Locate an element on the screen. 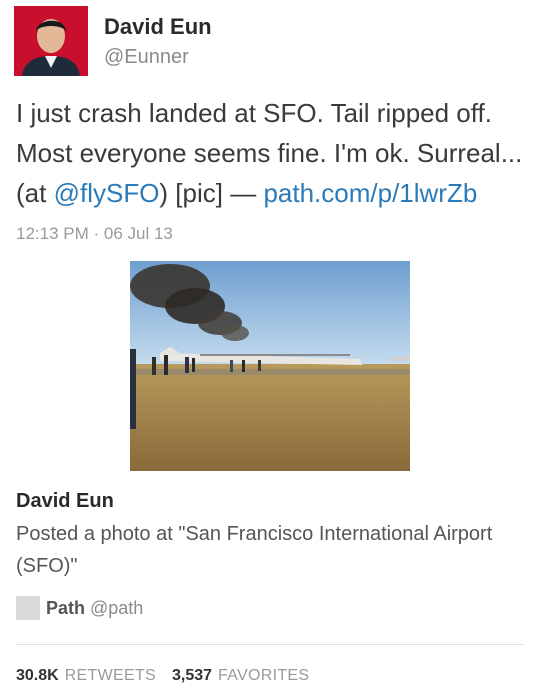 Image resolution: width=540 pixels, height=696 pixels. path-app-icon is located at coordinates (28, 608).